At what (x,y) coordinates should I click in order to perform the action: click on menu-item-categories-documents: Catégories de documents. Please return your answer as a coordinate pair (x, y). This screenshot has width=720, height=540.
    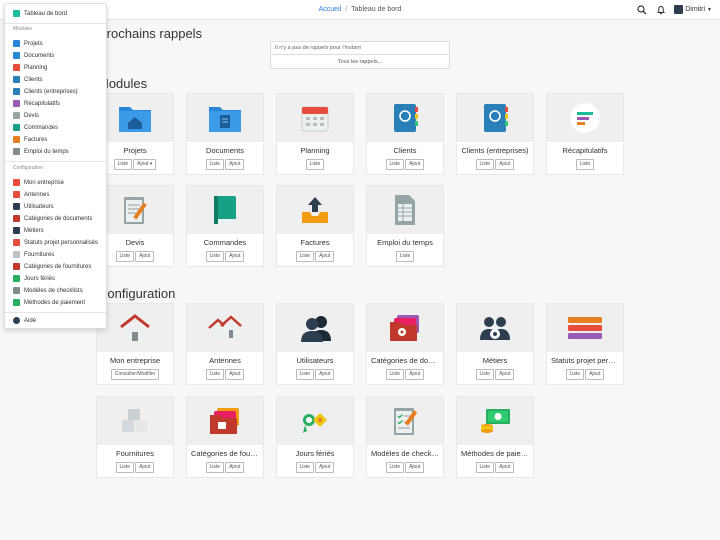
    Looking at the image, I should click on (52, 218).